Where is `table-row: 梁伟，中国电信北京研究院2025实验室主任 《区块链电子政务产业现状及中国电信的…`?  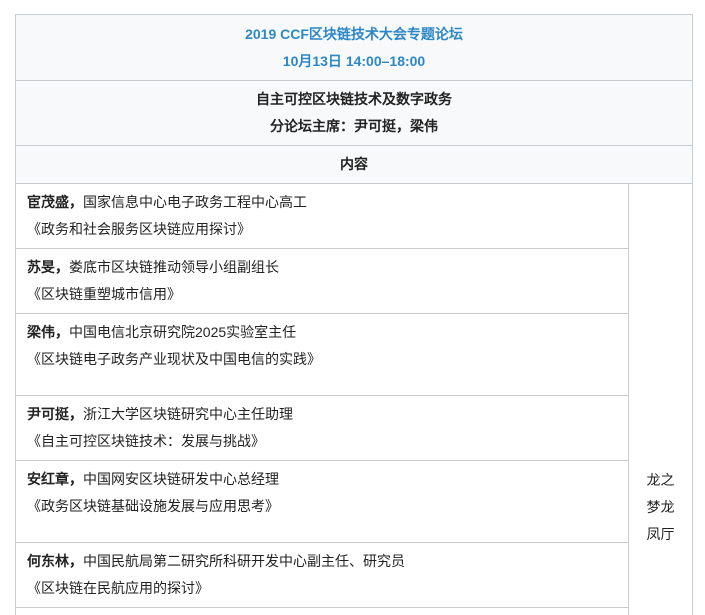
table-row: 梁伟，中国电信北京研究院2025实验室主任 《区块链电子政务产业现状及中国电信的… is located at coordinates (354, 354).